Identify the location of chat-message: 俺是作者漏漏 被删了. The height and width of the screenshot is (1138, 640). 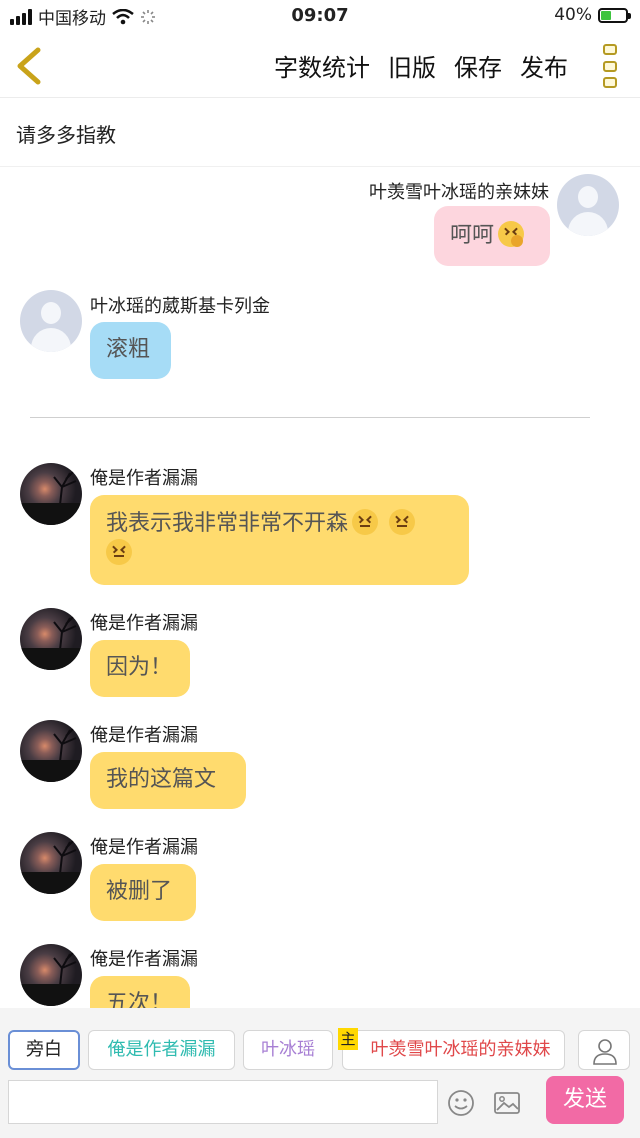
(320, 882).